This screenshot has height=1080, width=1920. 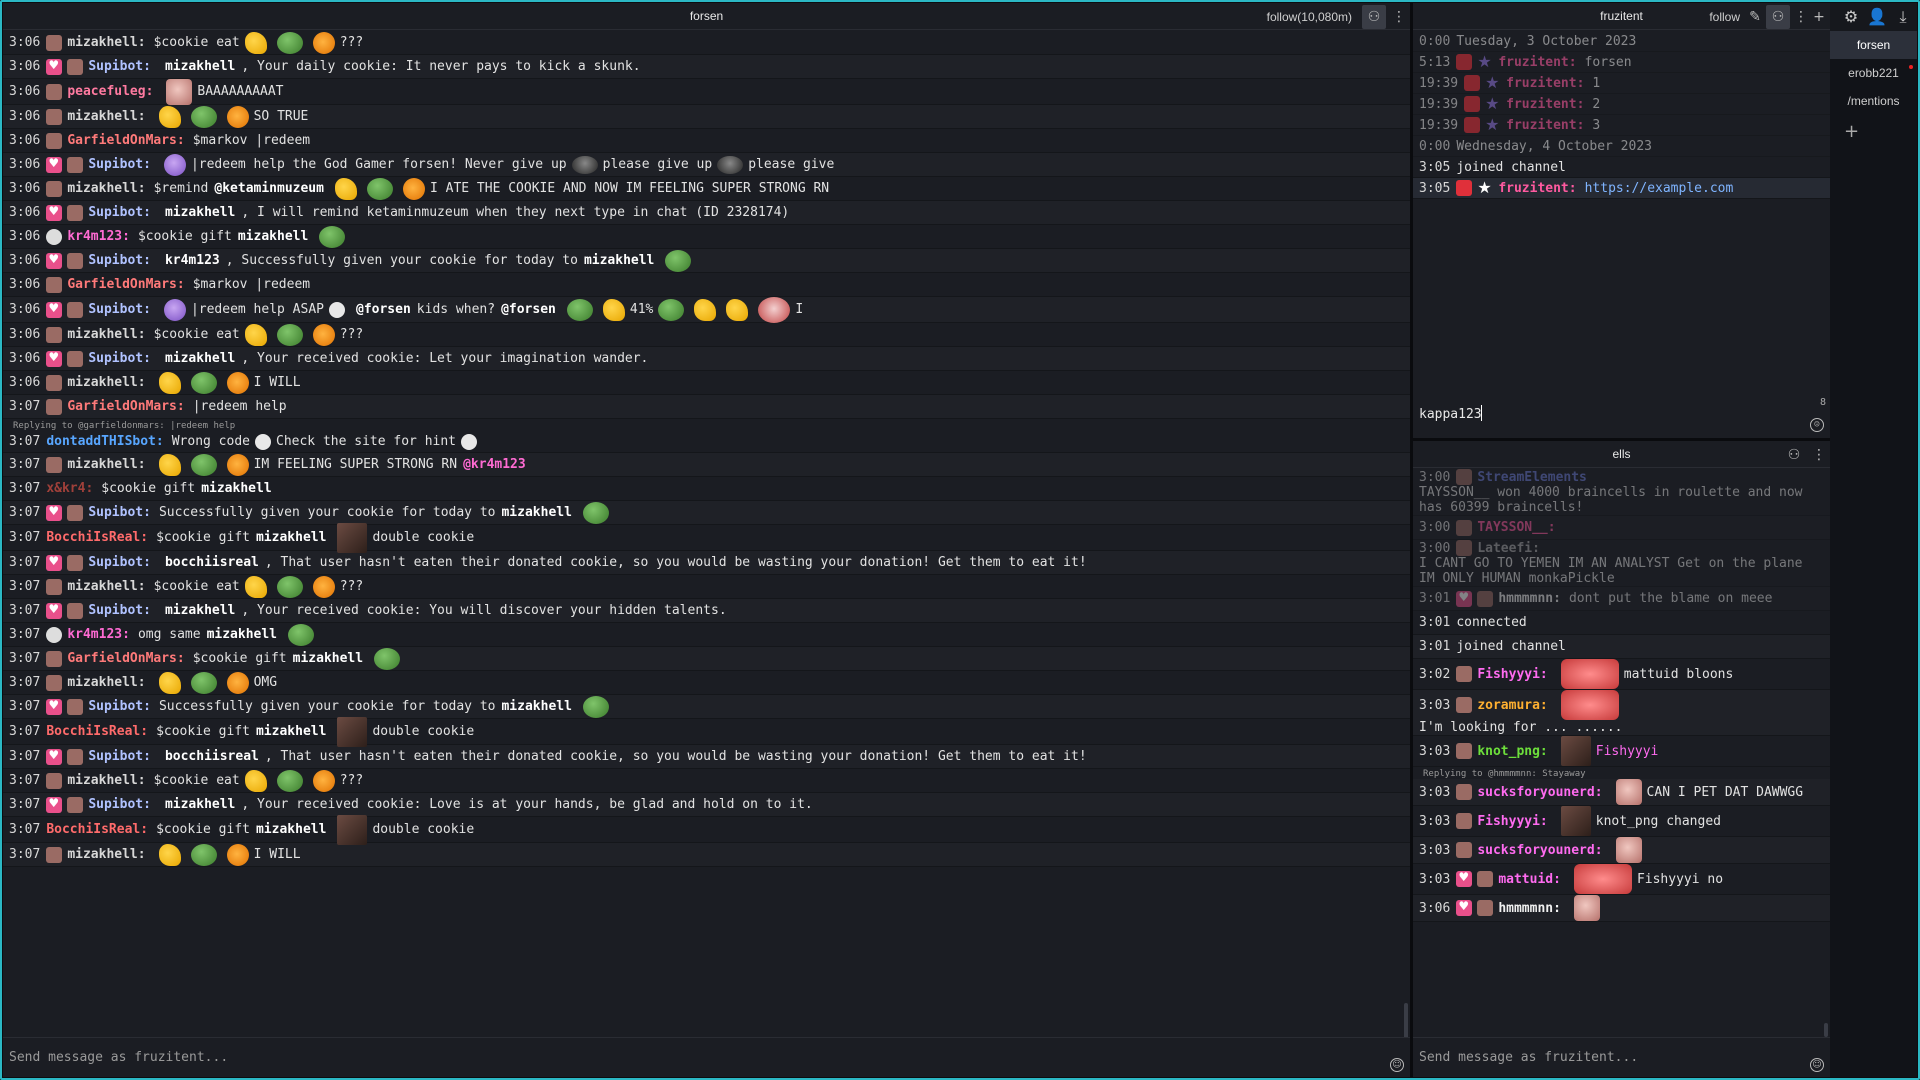 What do you see at coordinates (1406, 1021) in the screenshot?
I see `scrollbar` at bounding box center [1406, 1021].